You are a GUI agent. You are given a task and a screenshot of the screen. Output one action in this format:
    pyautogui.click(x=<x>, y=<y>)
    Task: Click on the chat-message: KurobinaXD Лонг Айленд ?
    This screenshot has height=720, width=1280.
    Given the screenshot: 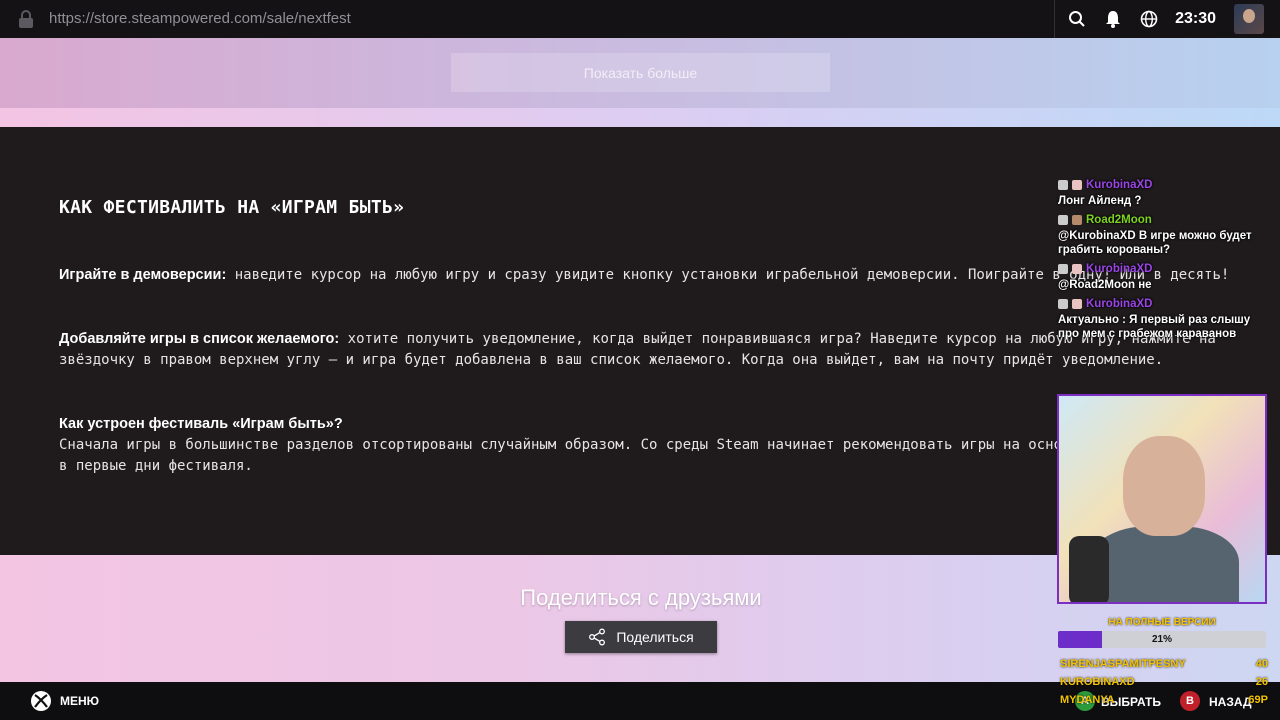 What is the action you would take?
    pyautogui.click(x=1164, y=193)
    